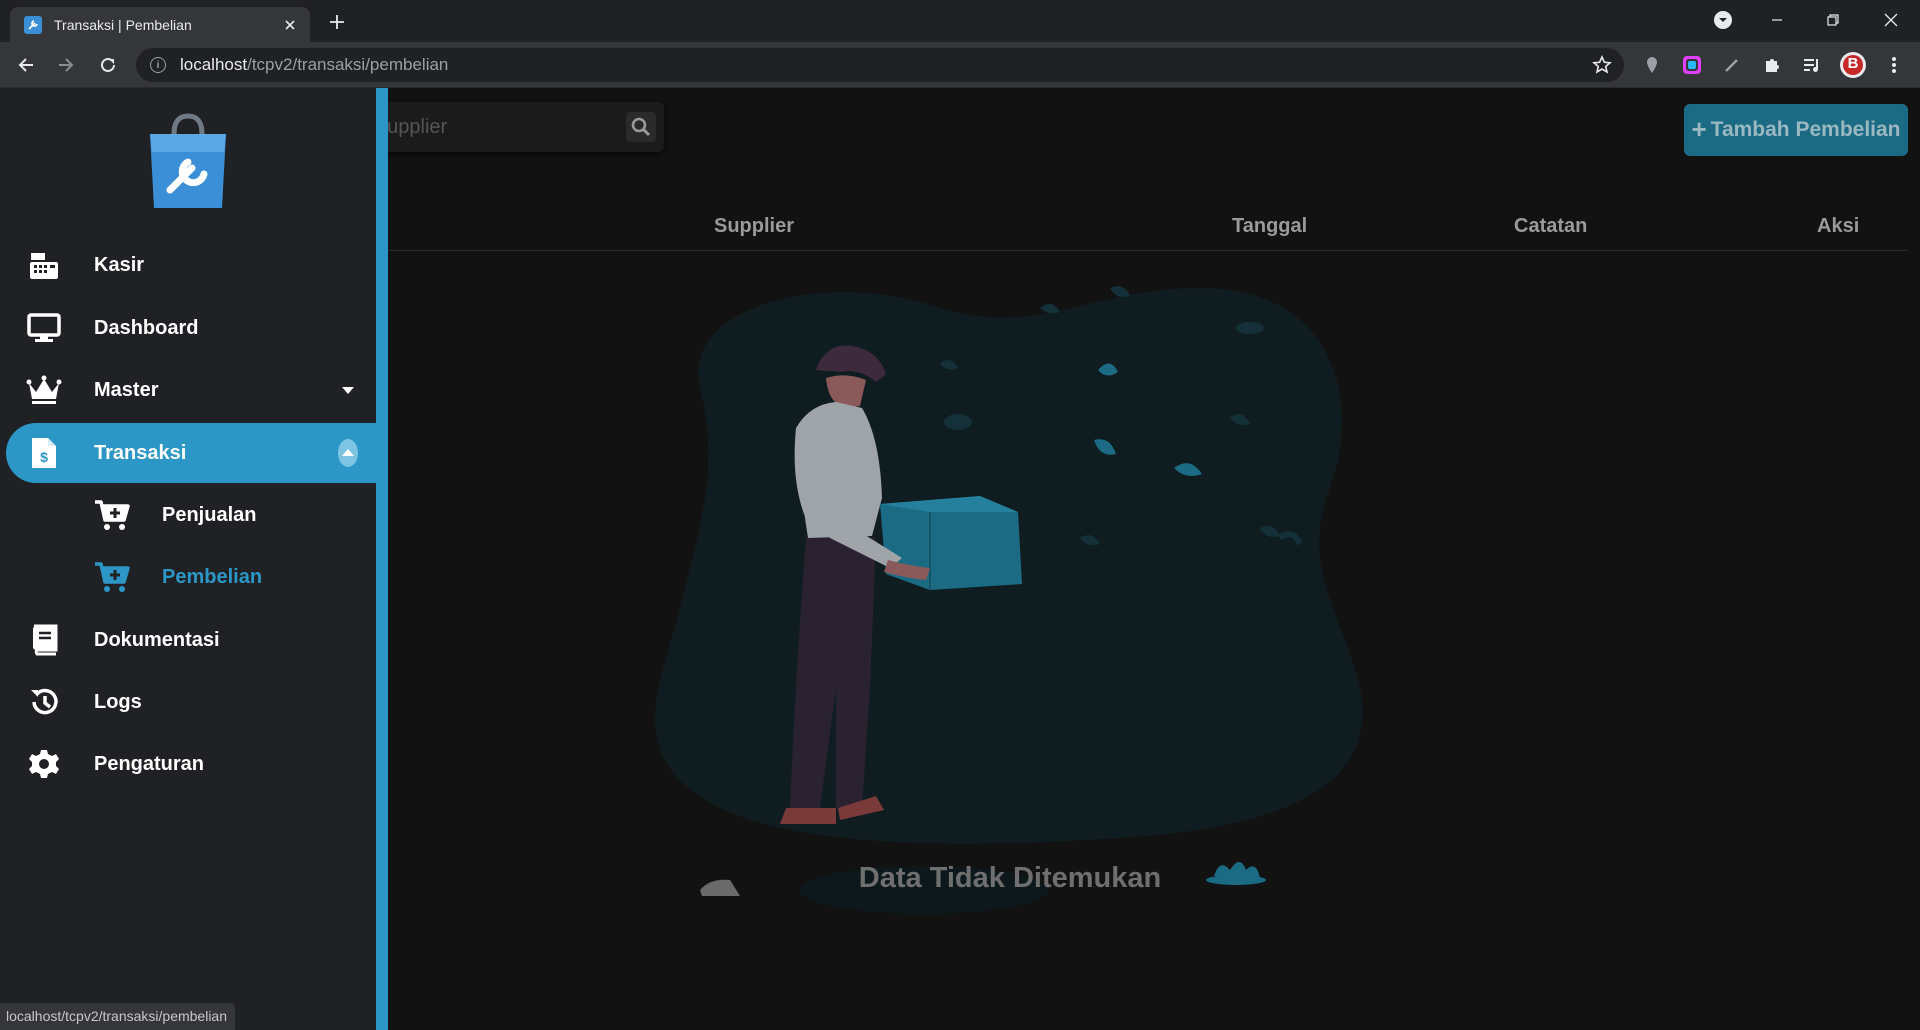 The width and height of the screenshot is (1920, 1030). Describe the element at coordinates (960, 21) in the screenshot. I see `browser-tab-bar: Transaksi | Pembelian` at that location.